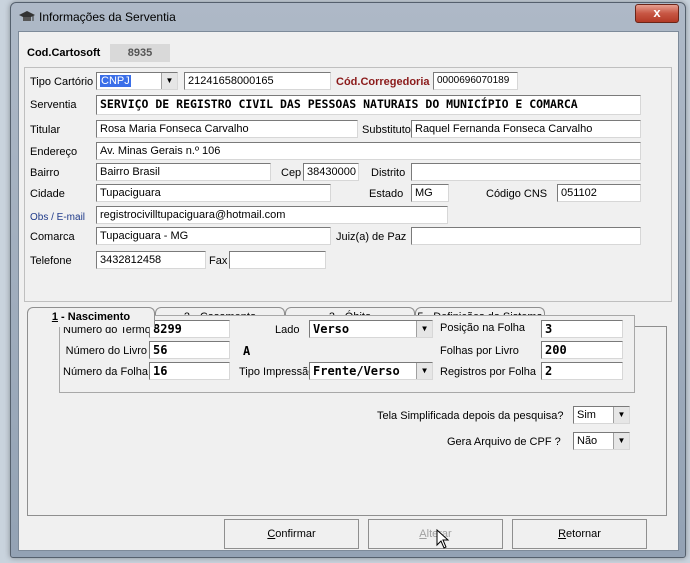  I want to click on cep-field: 38430000, so click(331, 172).